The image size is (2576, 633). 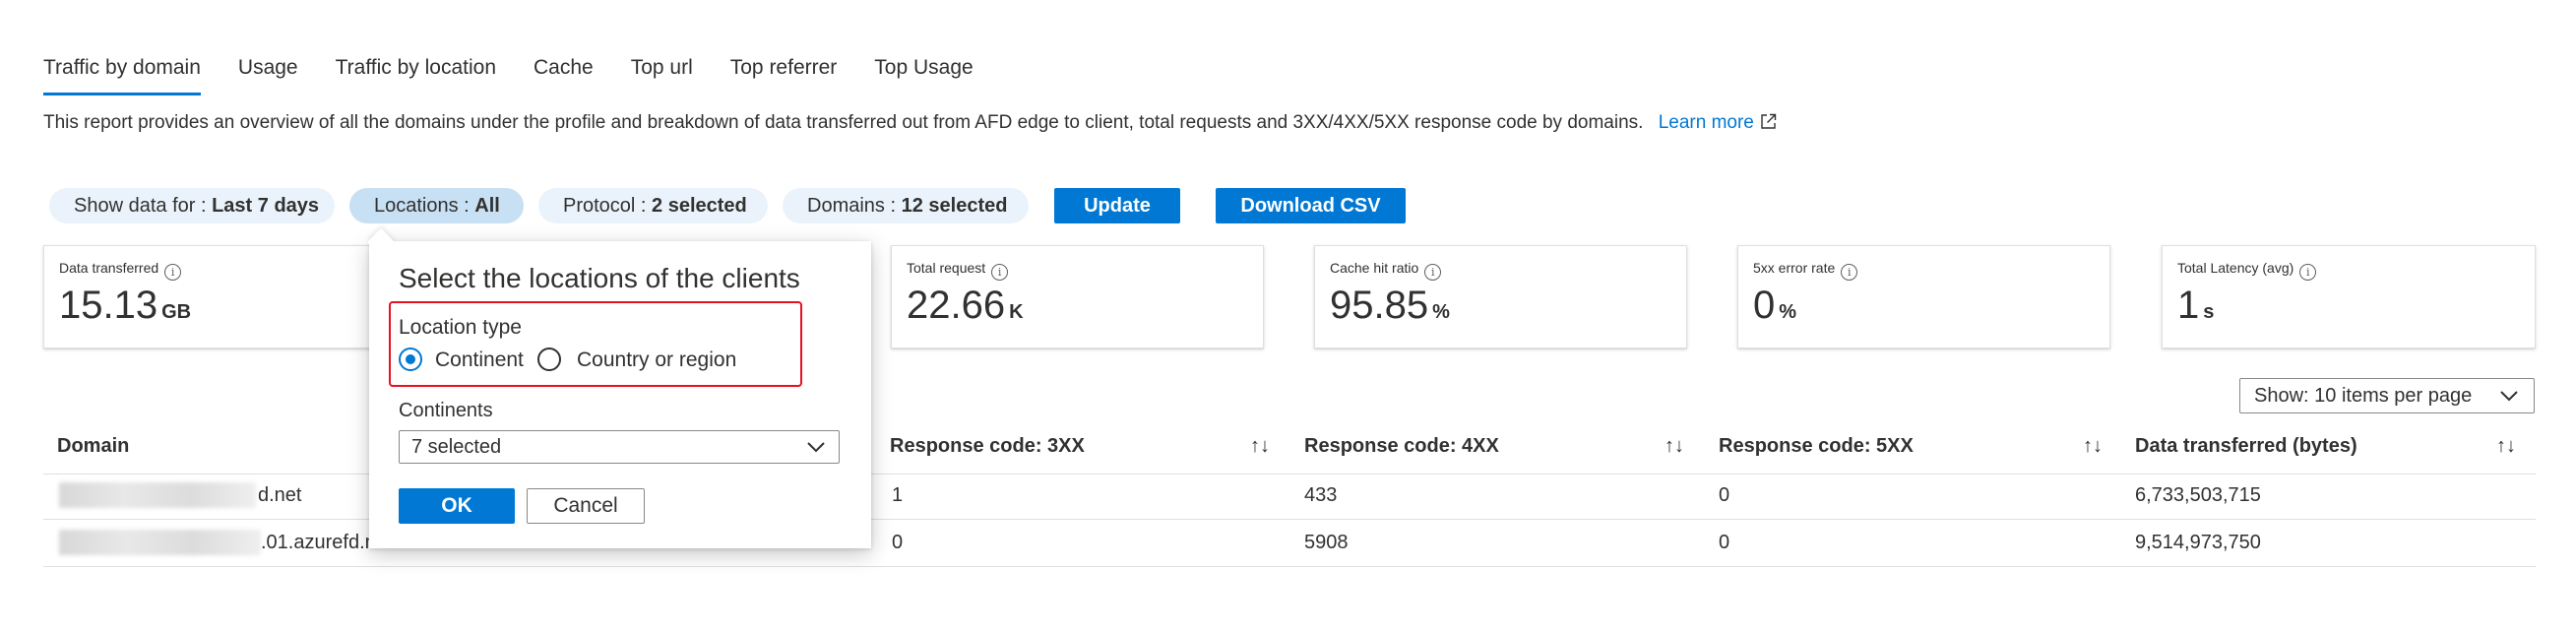 I want to click on domains-label: Domains :, so click(x=854, y=206).